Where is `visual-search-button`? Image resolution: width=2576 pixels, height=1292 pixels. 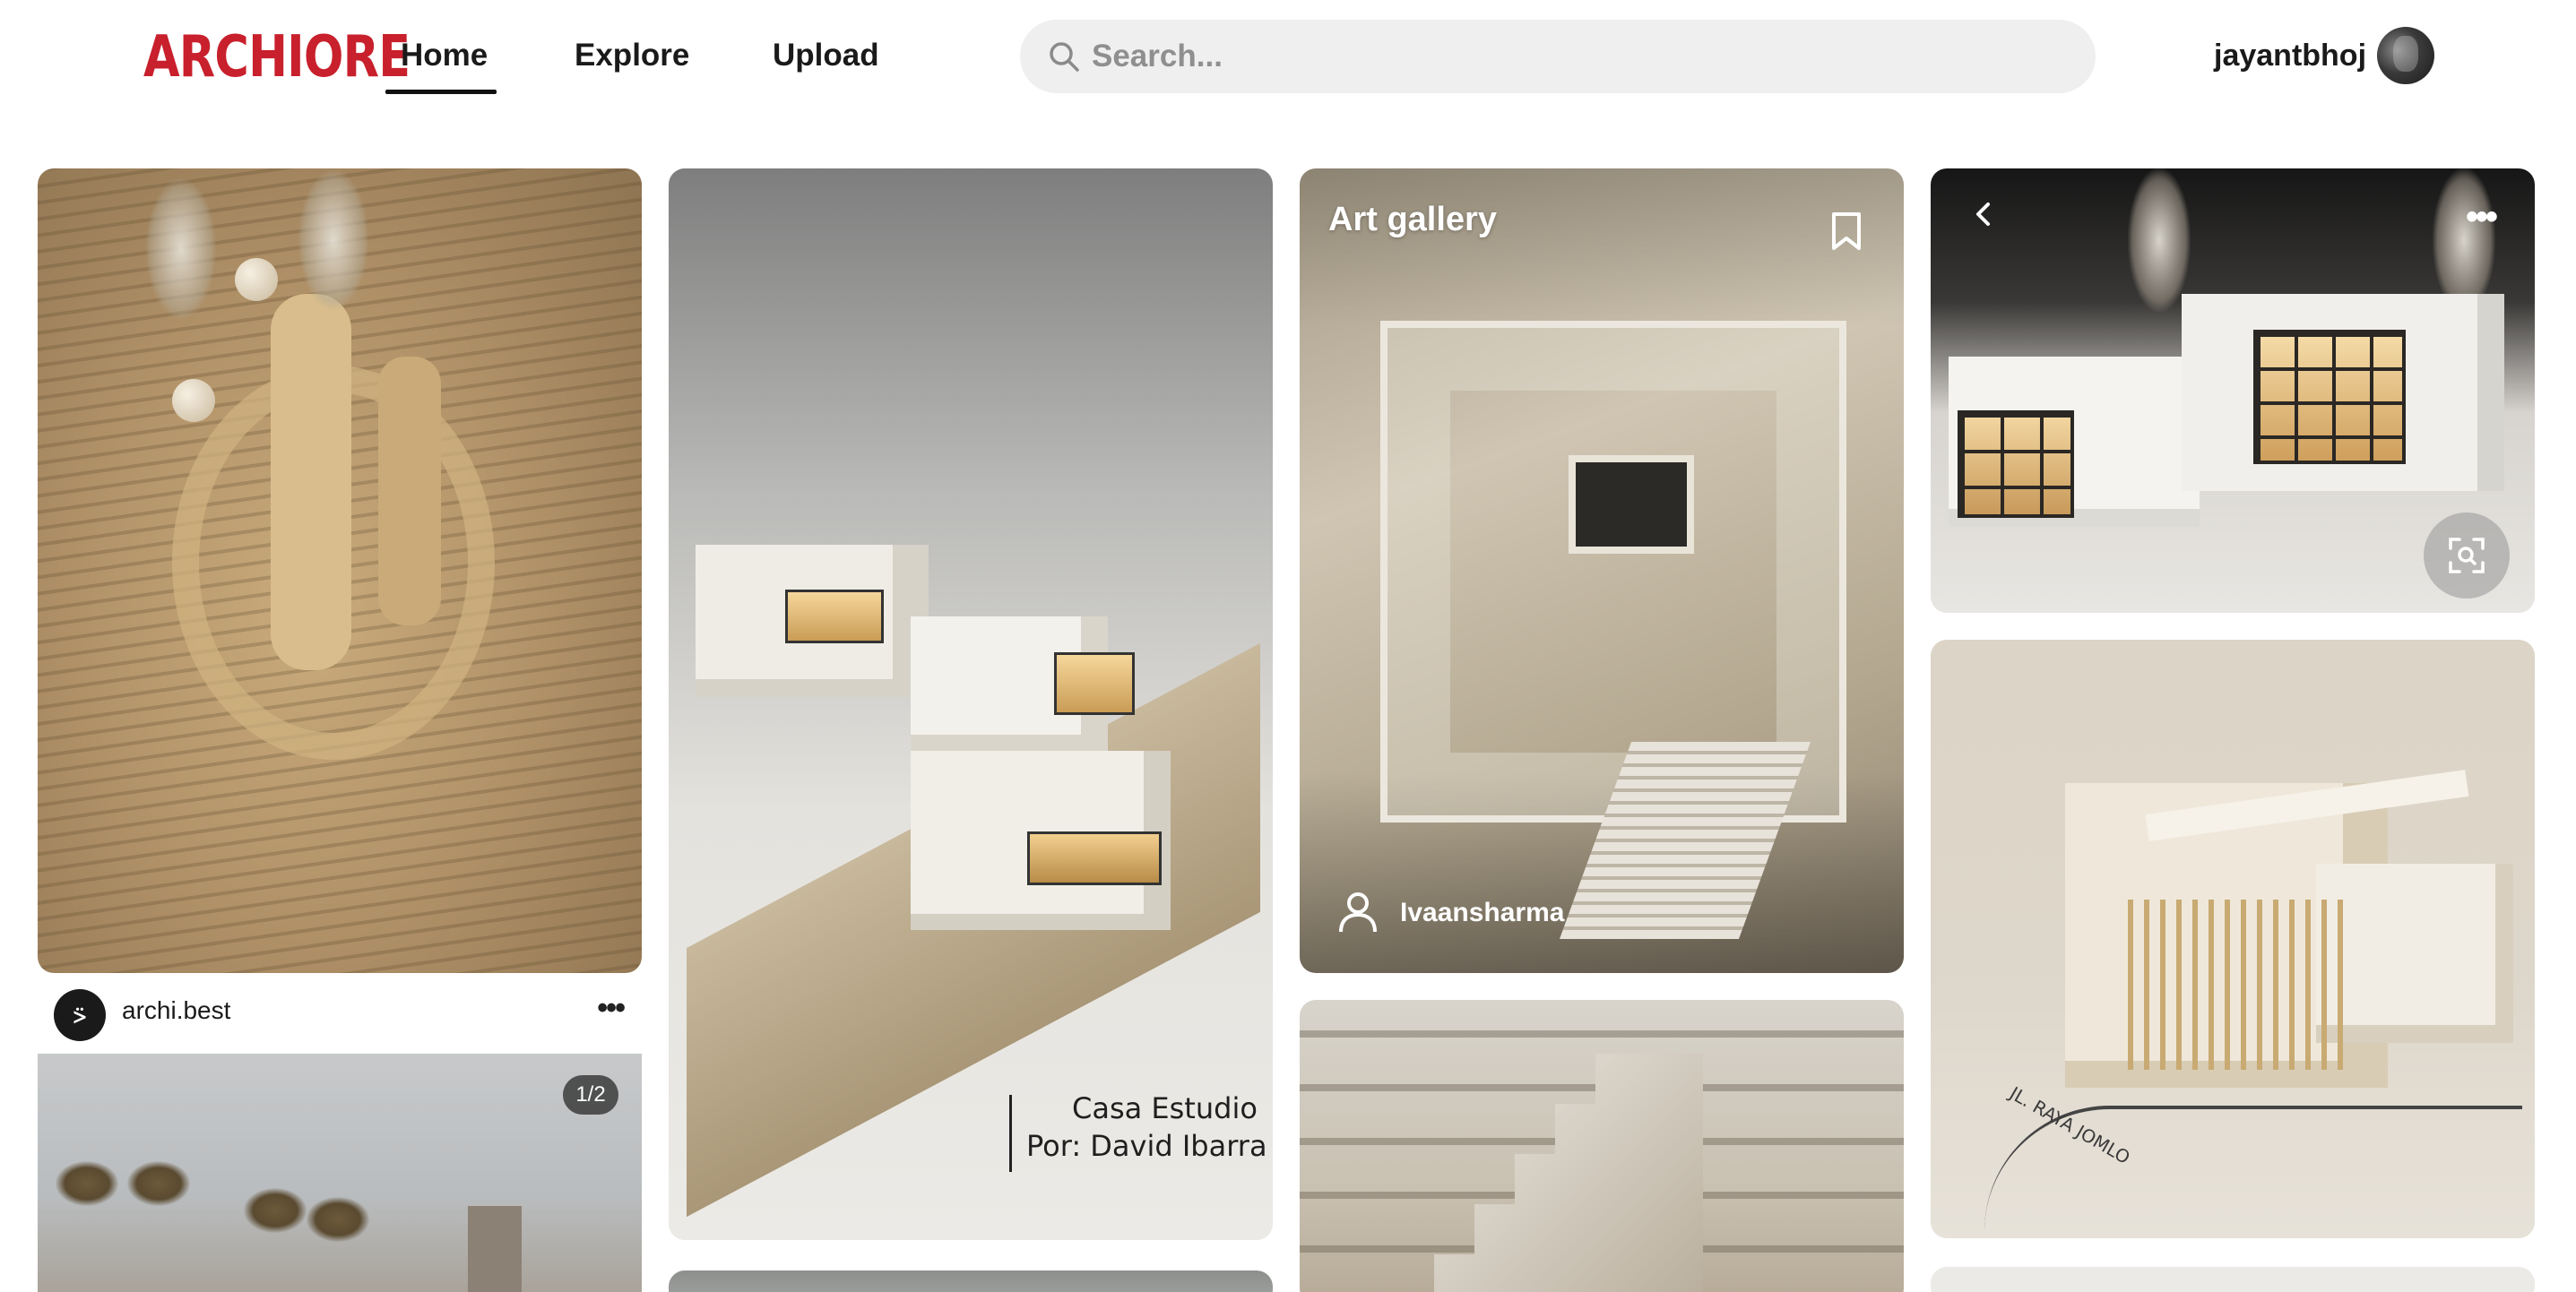 visual-search-button is located at coordinates (2467, 555).